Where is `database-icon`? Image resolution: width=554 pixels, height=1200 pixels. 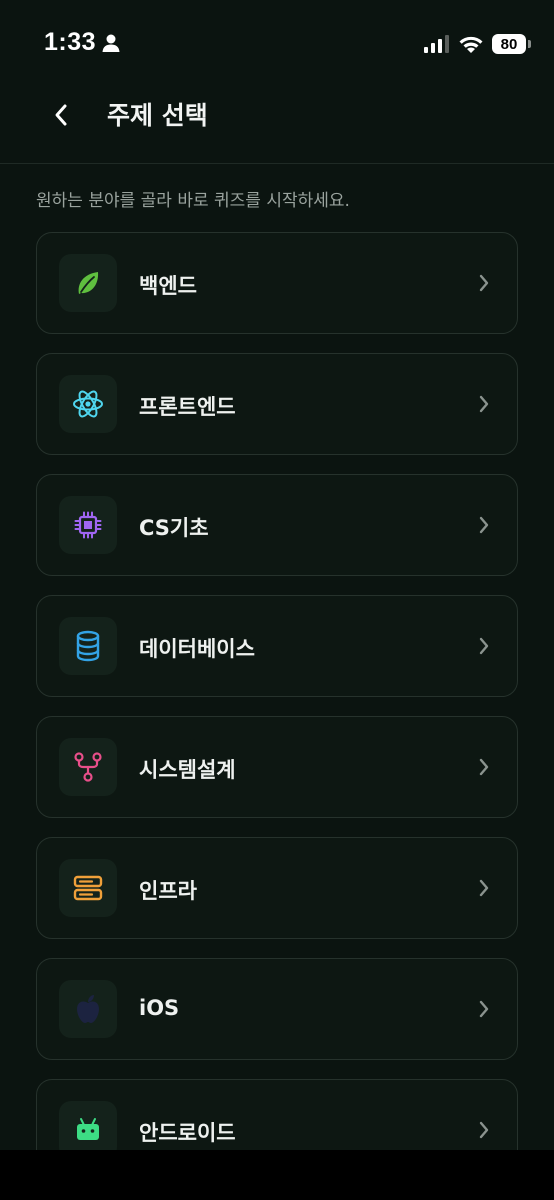
database-icon is located at coordinates (88, 646).